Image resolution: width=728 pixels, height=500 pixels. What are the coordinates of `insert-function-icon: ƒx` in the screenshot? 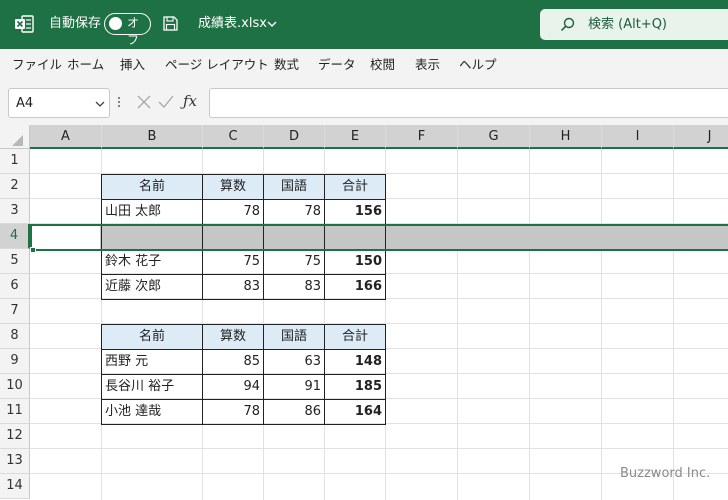 It's located at (190, 101).